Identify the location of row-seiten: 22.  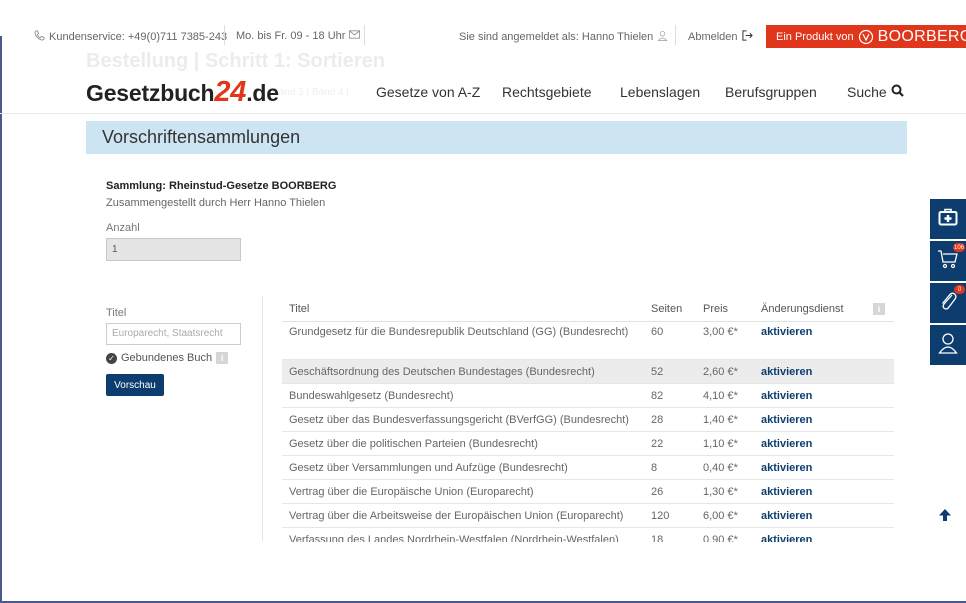
(657, 444).